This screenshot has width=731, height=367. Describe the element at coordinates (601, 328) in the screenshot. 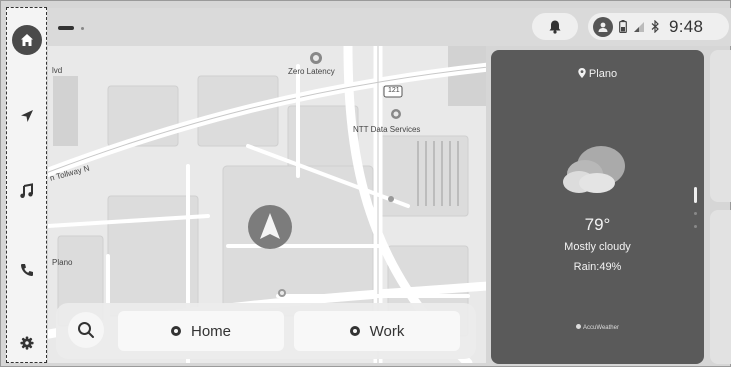

I see `weather-provider-label: AccuWeather` at that location.